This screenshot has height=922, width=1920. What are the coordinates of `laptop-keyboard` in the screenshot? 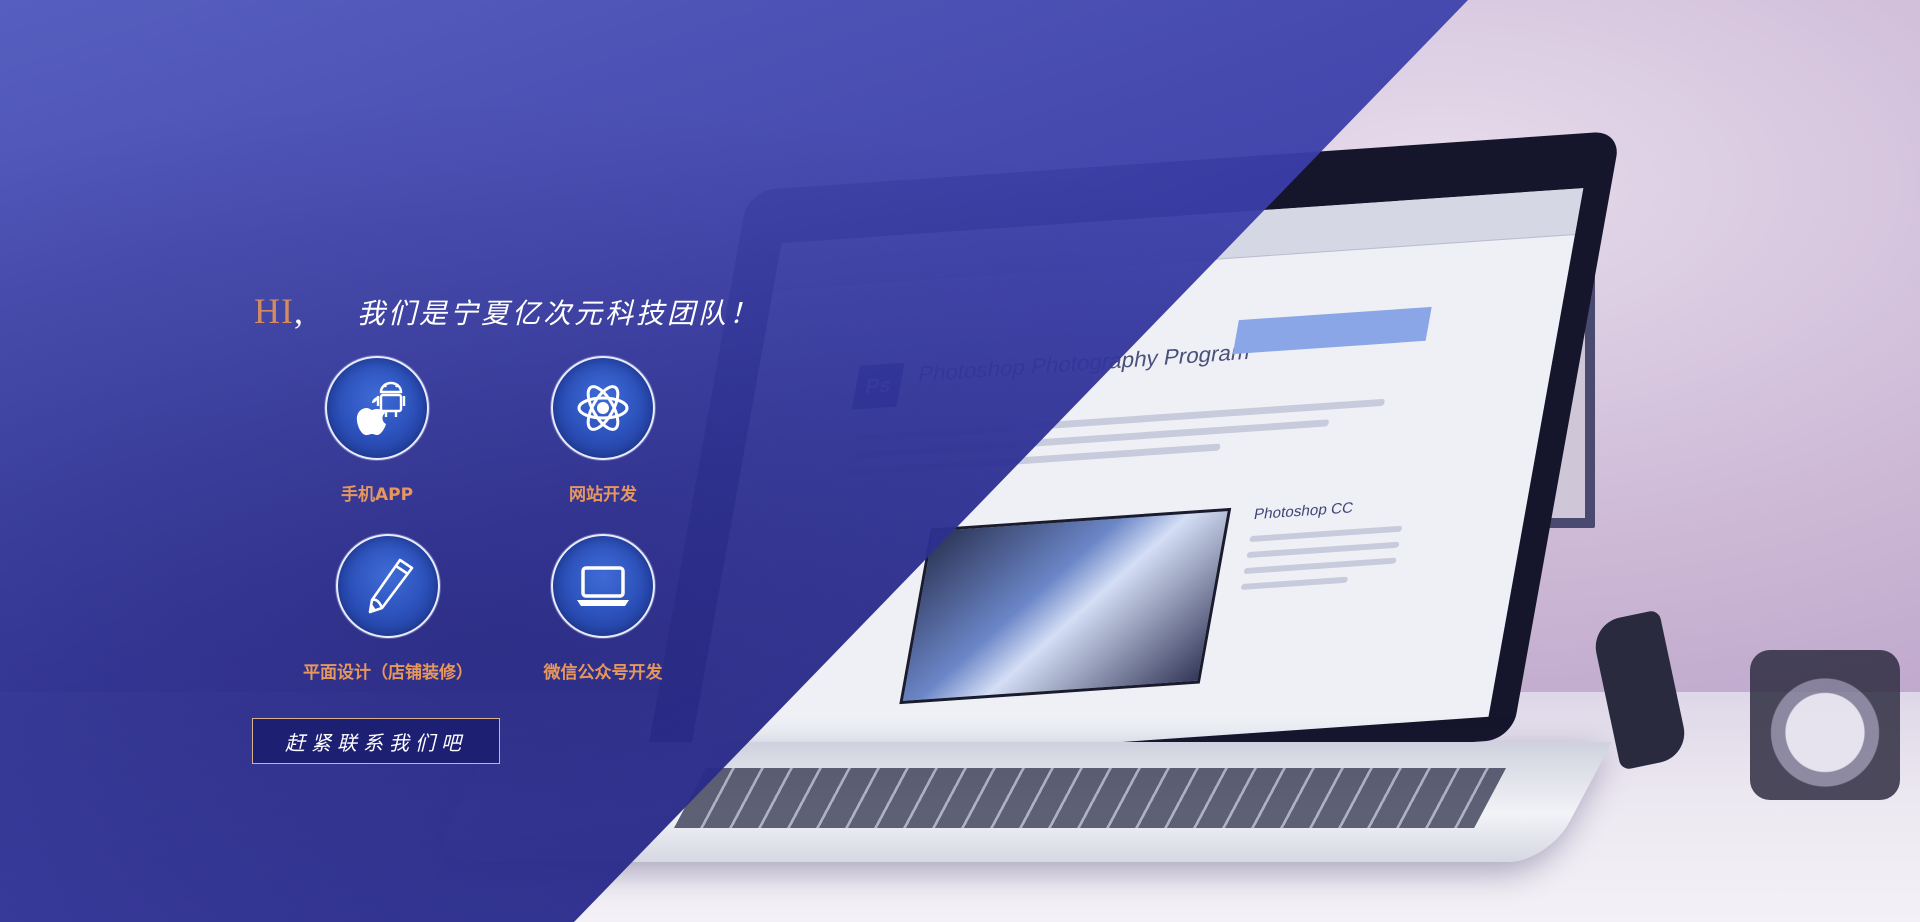 It's located at (1090, 798).